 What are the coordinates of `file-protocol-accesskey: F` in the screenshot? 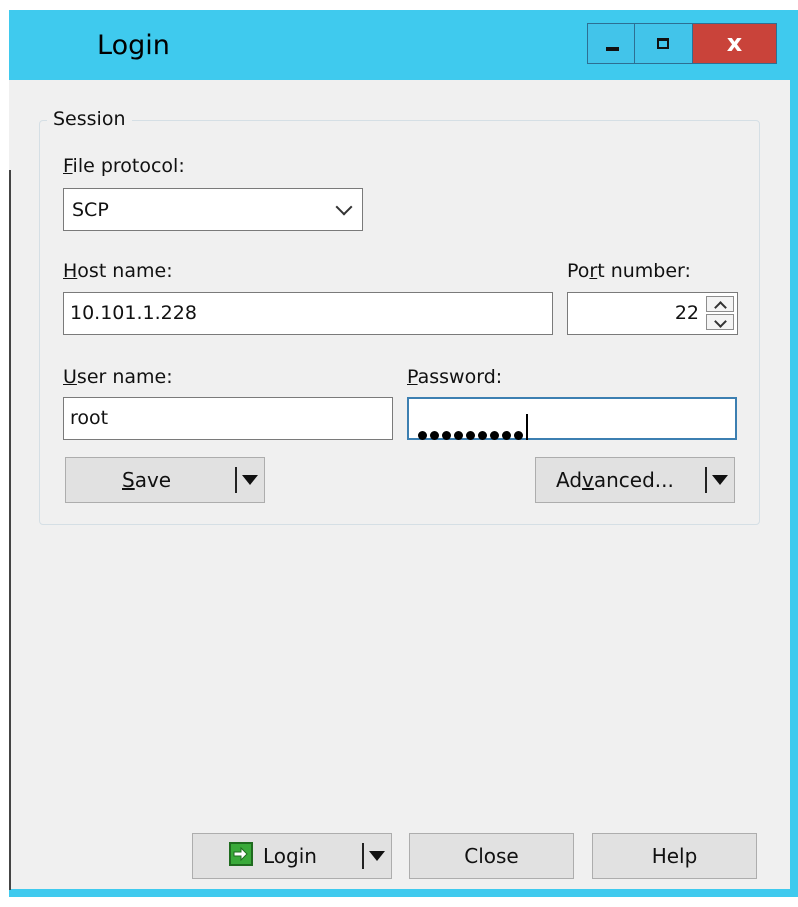 It's located at (68, 166).